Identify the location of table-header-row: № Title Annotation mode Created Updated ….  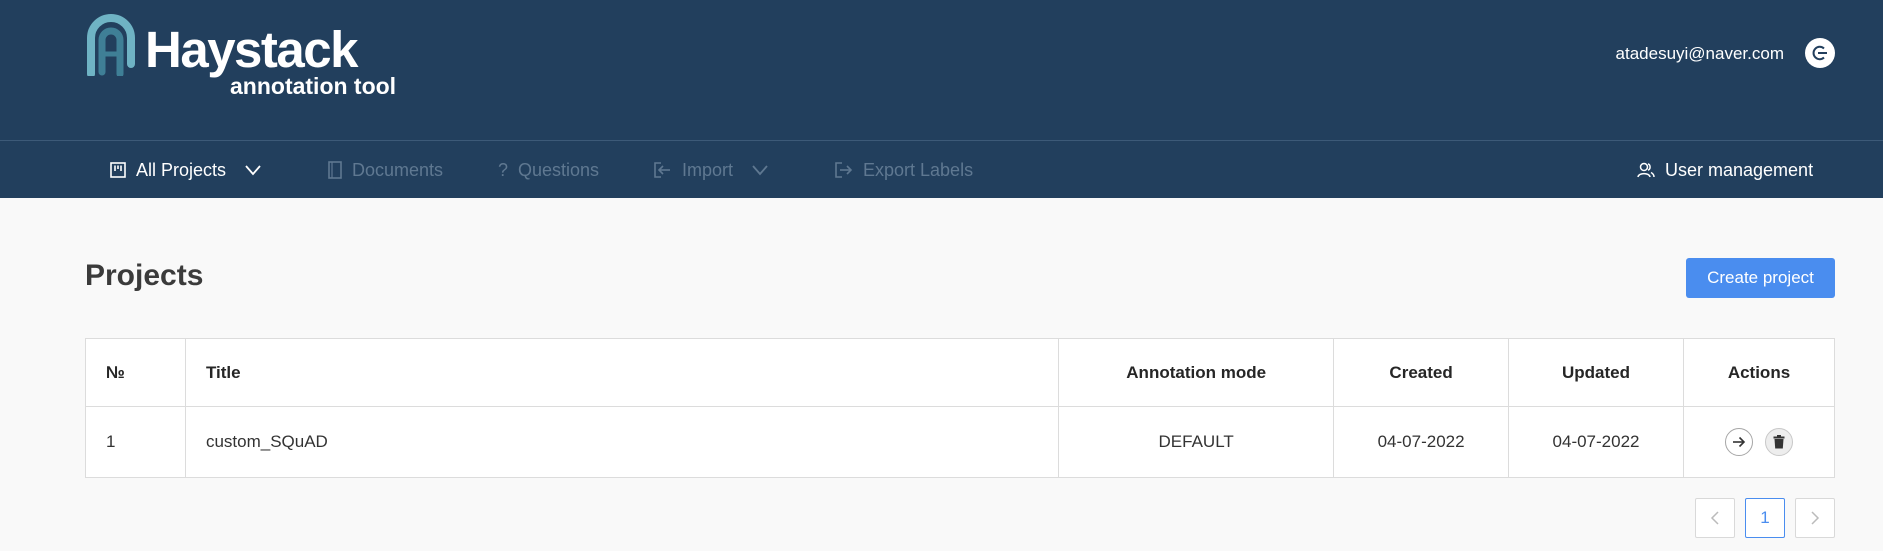
(960, 372).